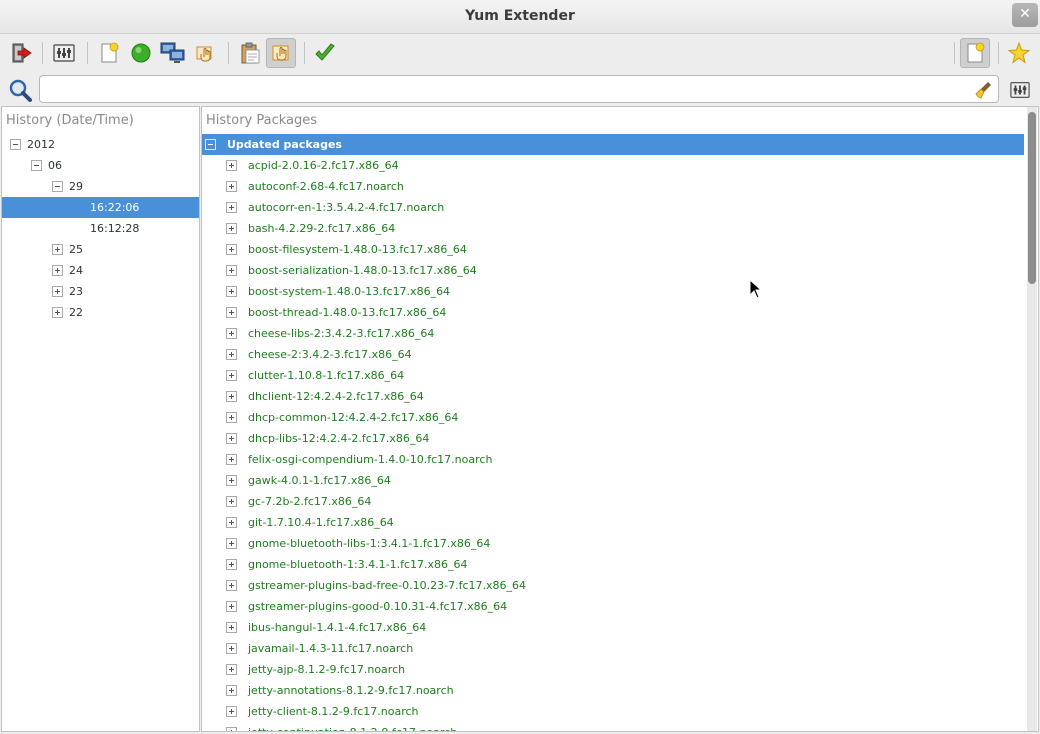  What do you see at coordinates (141, 53) in the screenshot?
I see `run-button` at bounding box center [141, 53].